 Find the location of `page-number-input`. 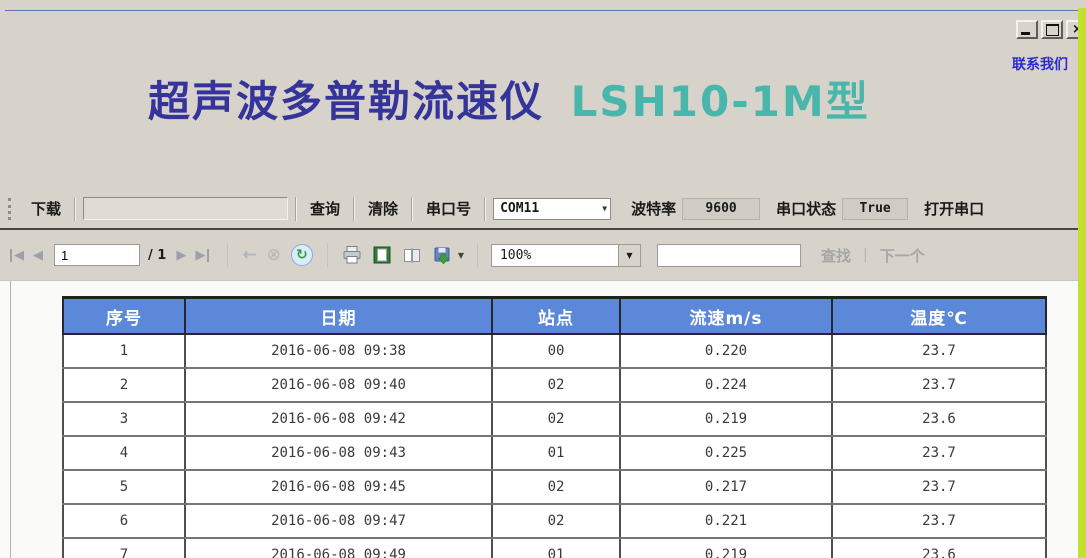

page-number-input is located at coordinates (97, 255).